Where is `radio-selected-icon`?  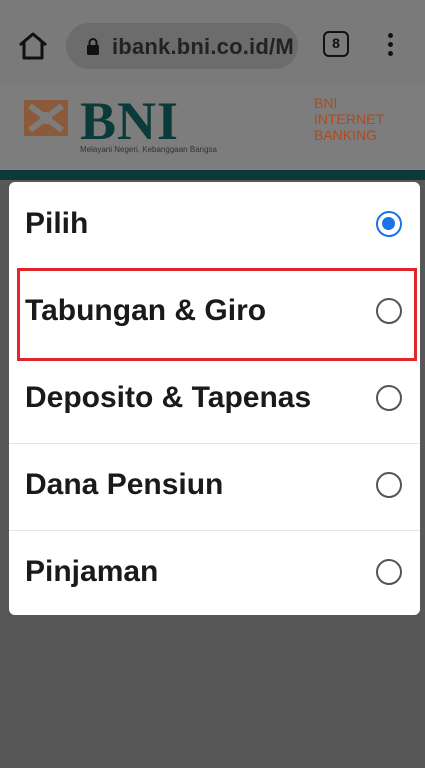 radio-selected-icon is located at coordinates (389, 224).